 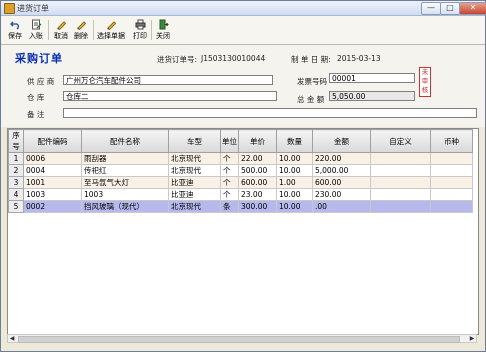 What do you see at coordinates (140, 36) in the screenshot?
I see `print-label: 打印` at bounding box center [140, 36].